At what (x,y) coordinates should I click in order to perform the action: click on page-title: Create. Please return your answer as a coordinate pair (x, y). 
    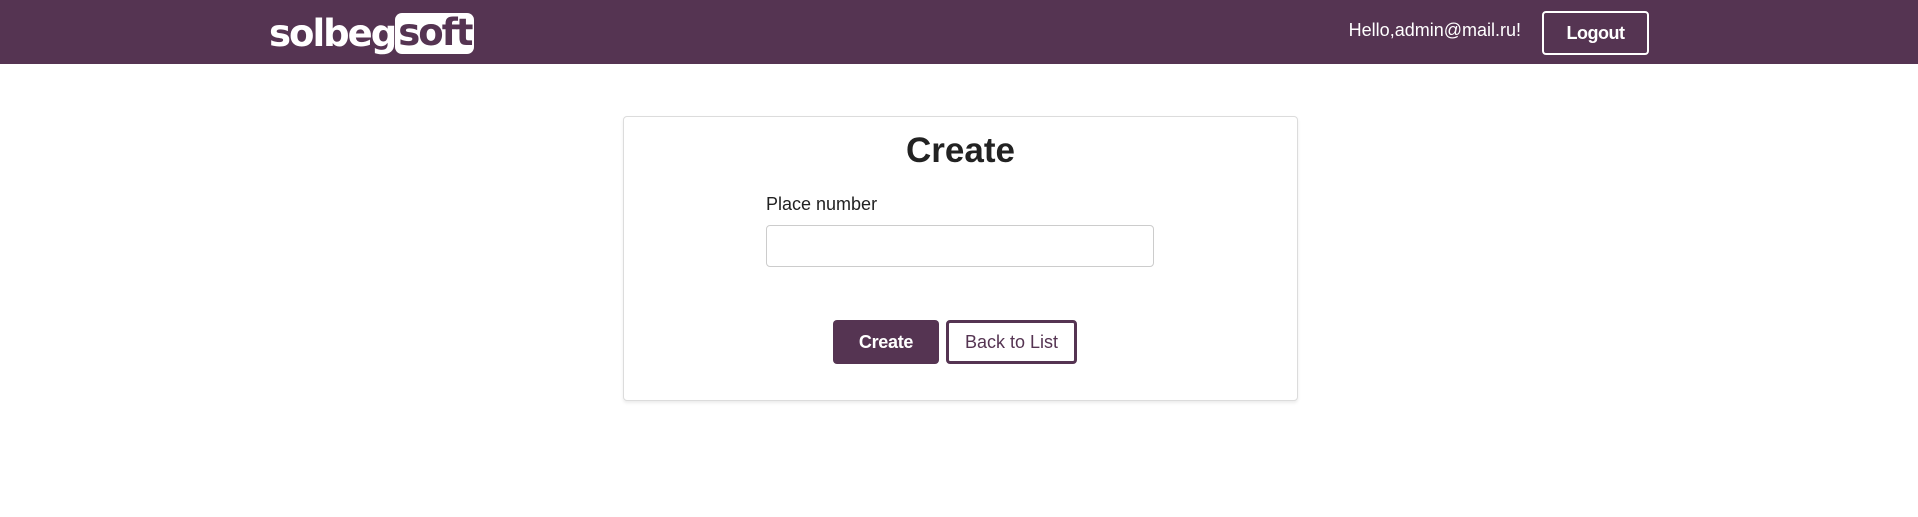
    Looking at the image, I should click on (960, 150).